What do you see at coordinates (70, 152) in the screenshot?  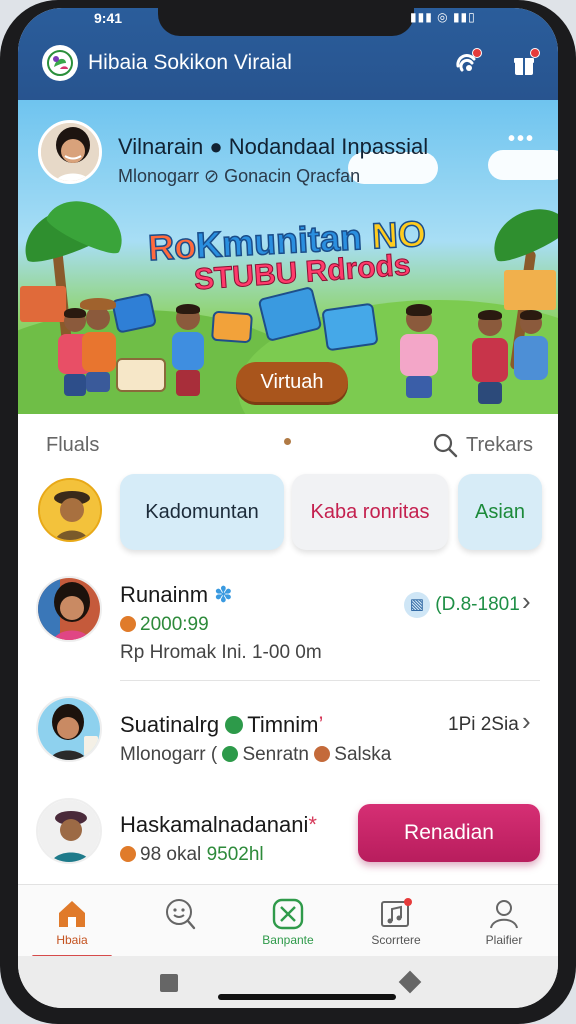 I see `banner-avatar` at bounding box center [70, 152].